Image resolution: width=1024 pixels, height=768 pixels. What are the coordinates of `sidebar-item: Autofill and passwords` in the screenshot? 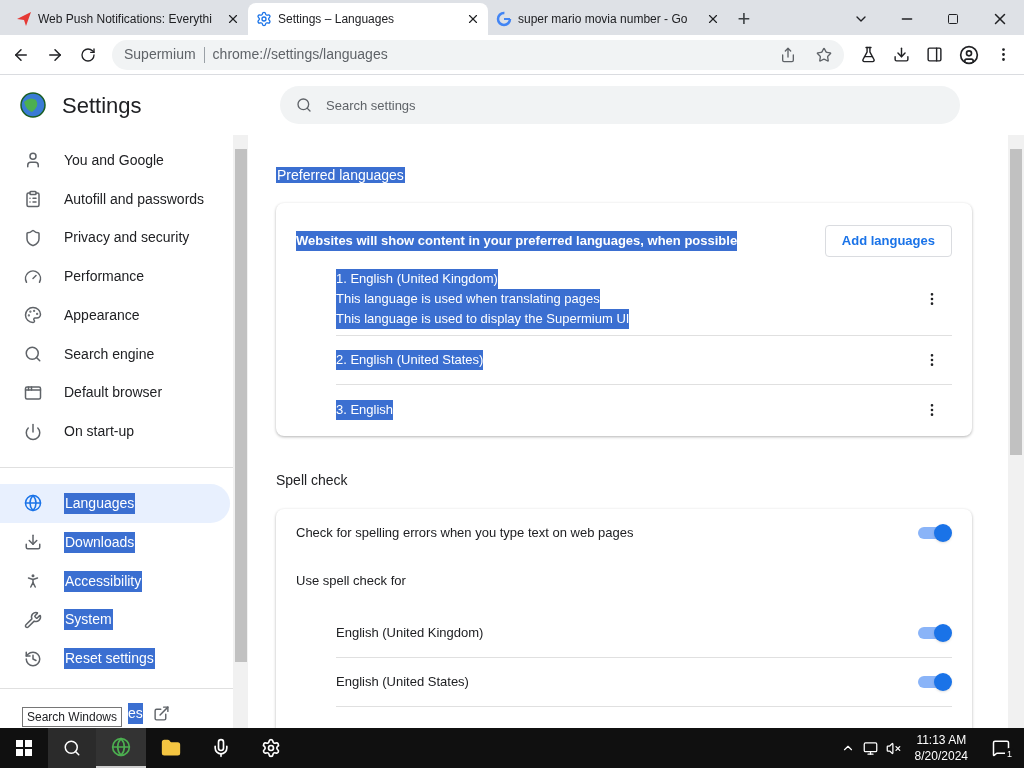 It's located at (115, 199).